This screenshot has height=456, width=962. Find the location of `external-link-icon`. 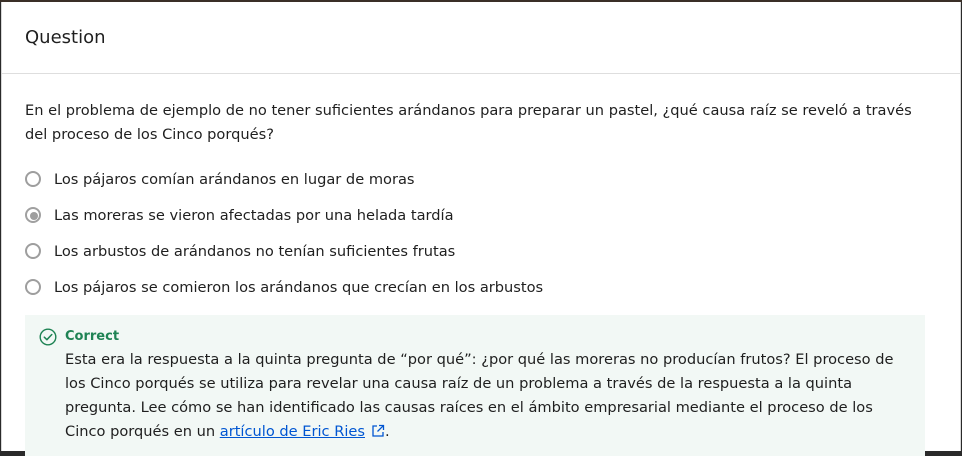

external-link-icon is located at coordinates (378, 430).